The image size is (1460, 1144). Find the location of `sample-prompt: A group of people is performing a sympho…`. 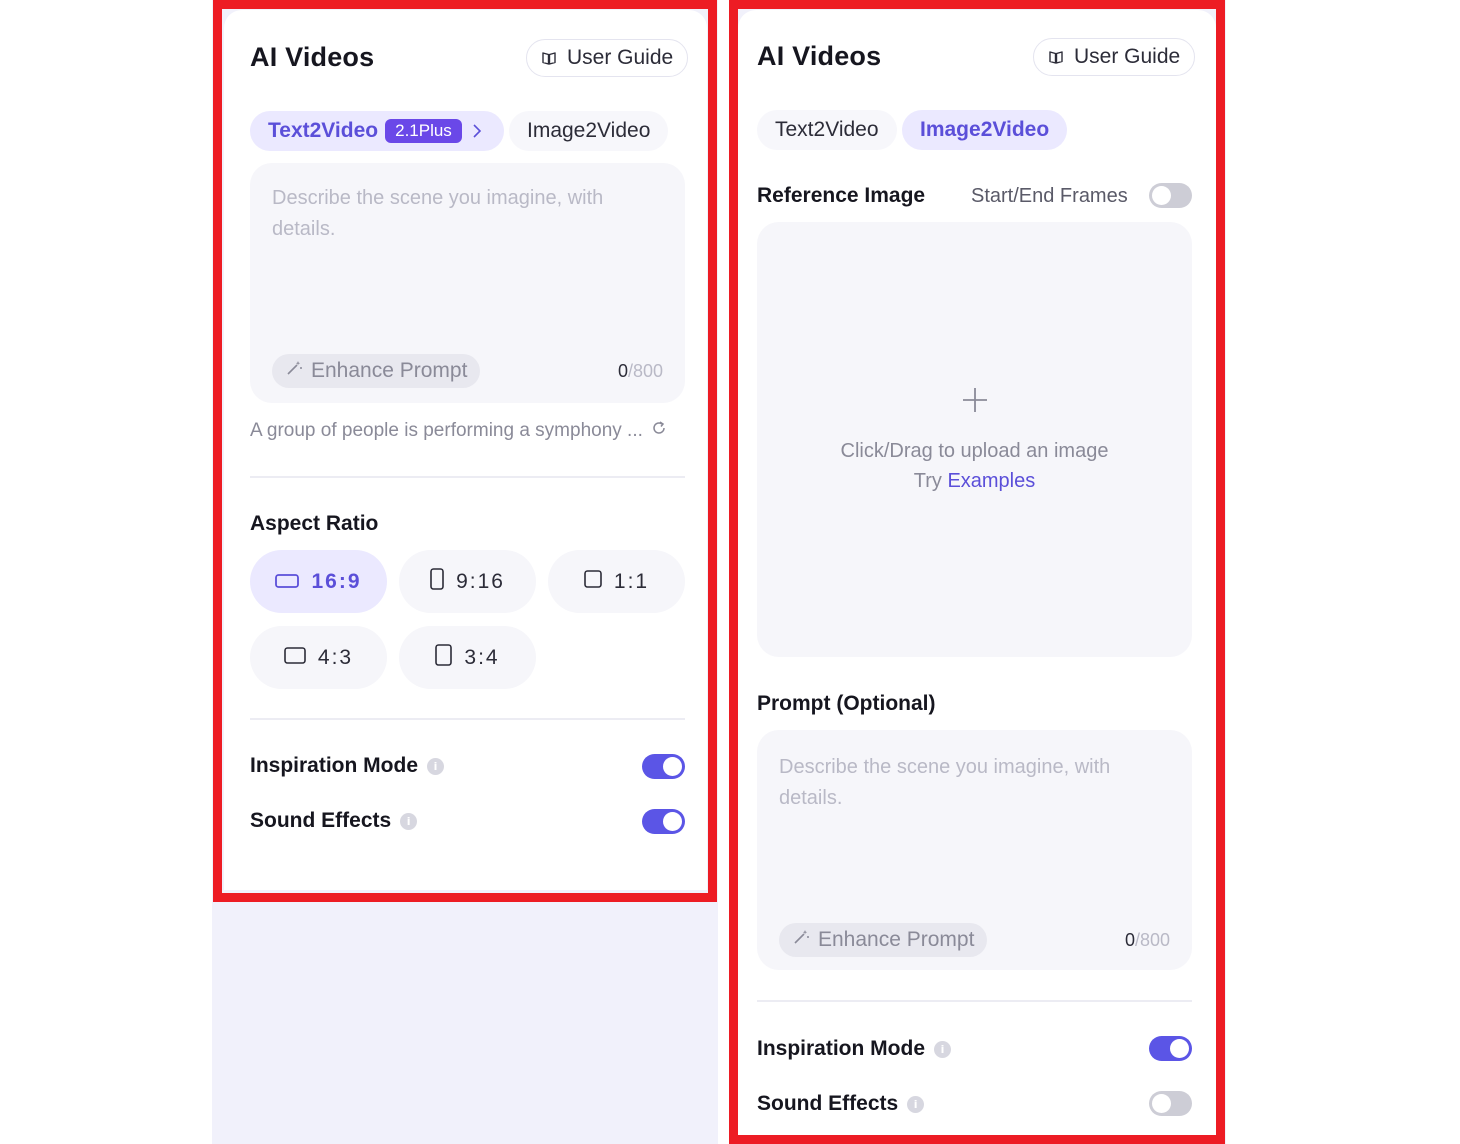

sample-prompt: A group of people is performing a sympho… is located at coordinates (458, 431).